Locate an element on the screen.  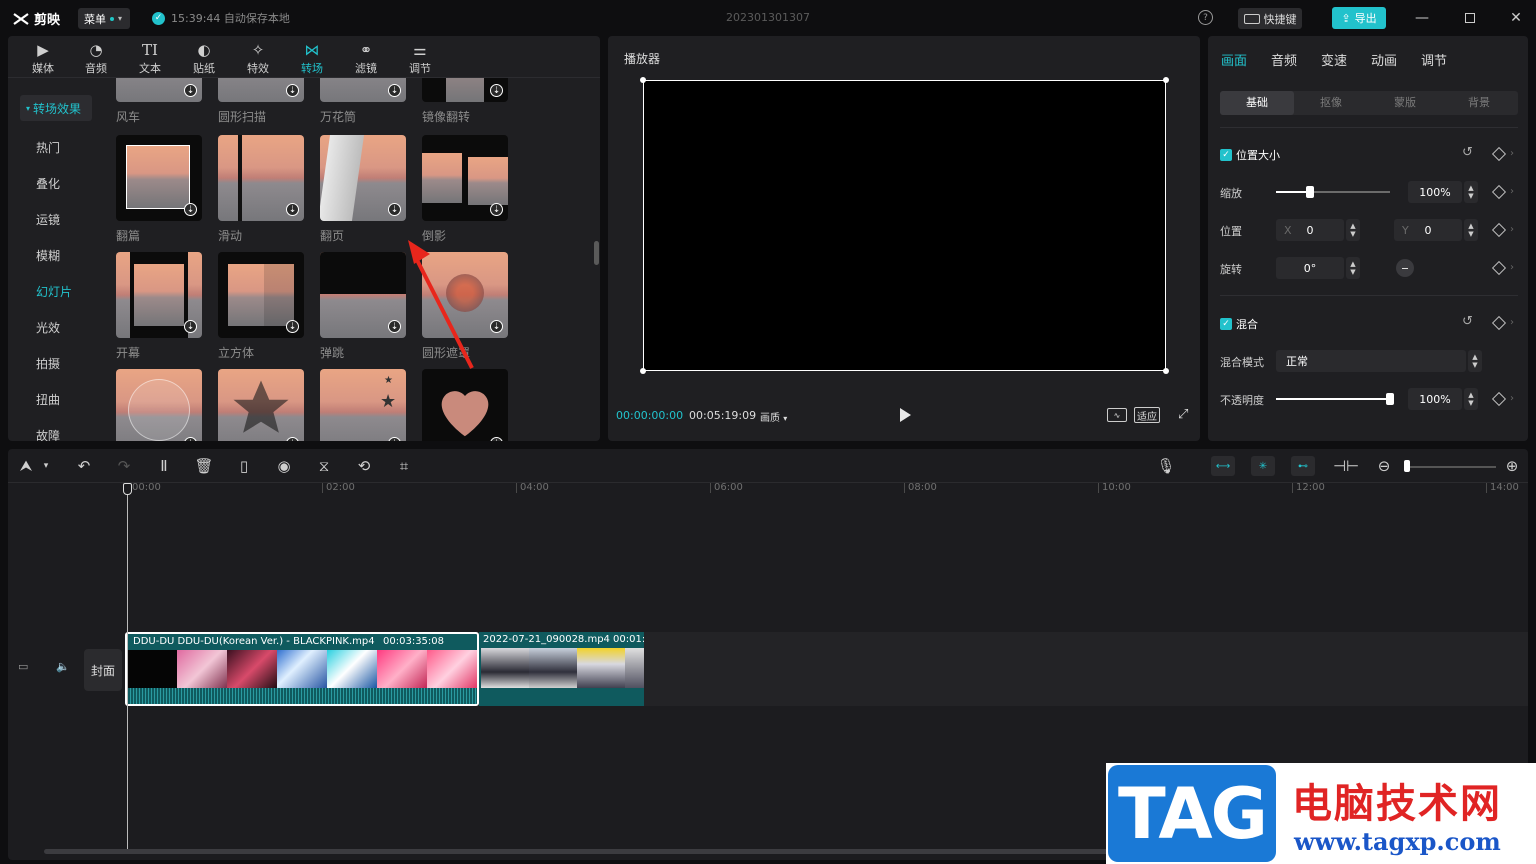
quality-dropdown: 画质 ▾ is located at coordinates (773, 416).